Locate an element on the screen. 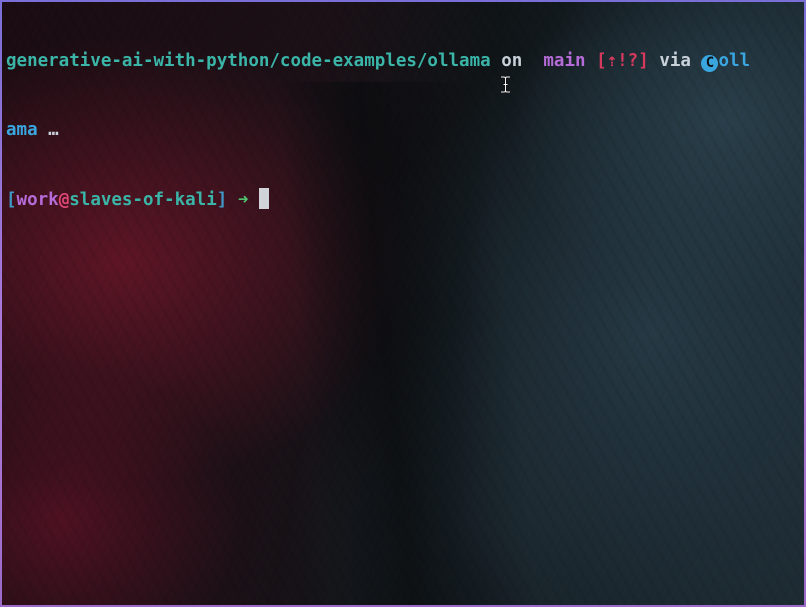  prompt-arrow-icon: ➜ is located at coordinates (243, 200).